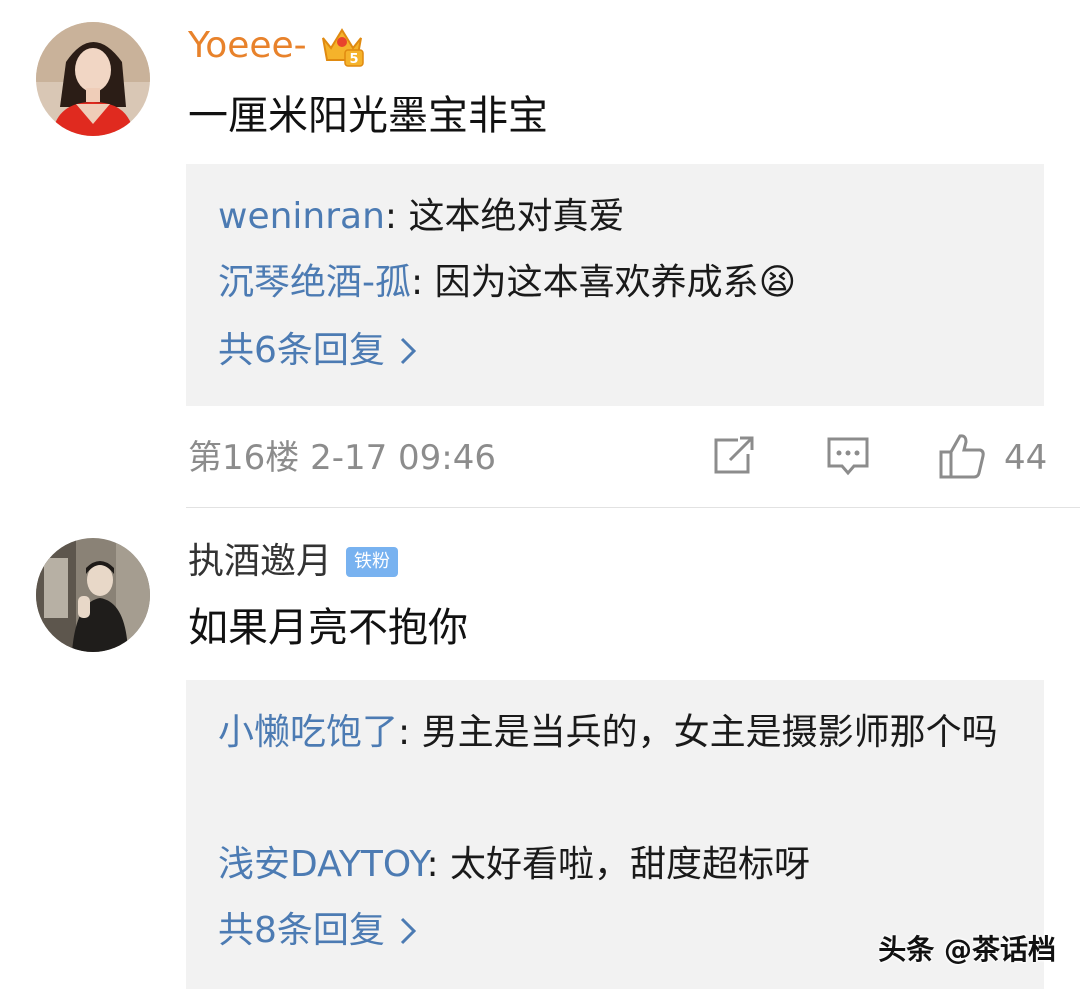 This screenshot has width=1080, height=989. I want to click on view-more-replies-link: 共8条回复, so click(317, 931).